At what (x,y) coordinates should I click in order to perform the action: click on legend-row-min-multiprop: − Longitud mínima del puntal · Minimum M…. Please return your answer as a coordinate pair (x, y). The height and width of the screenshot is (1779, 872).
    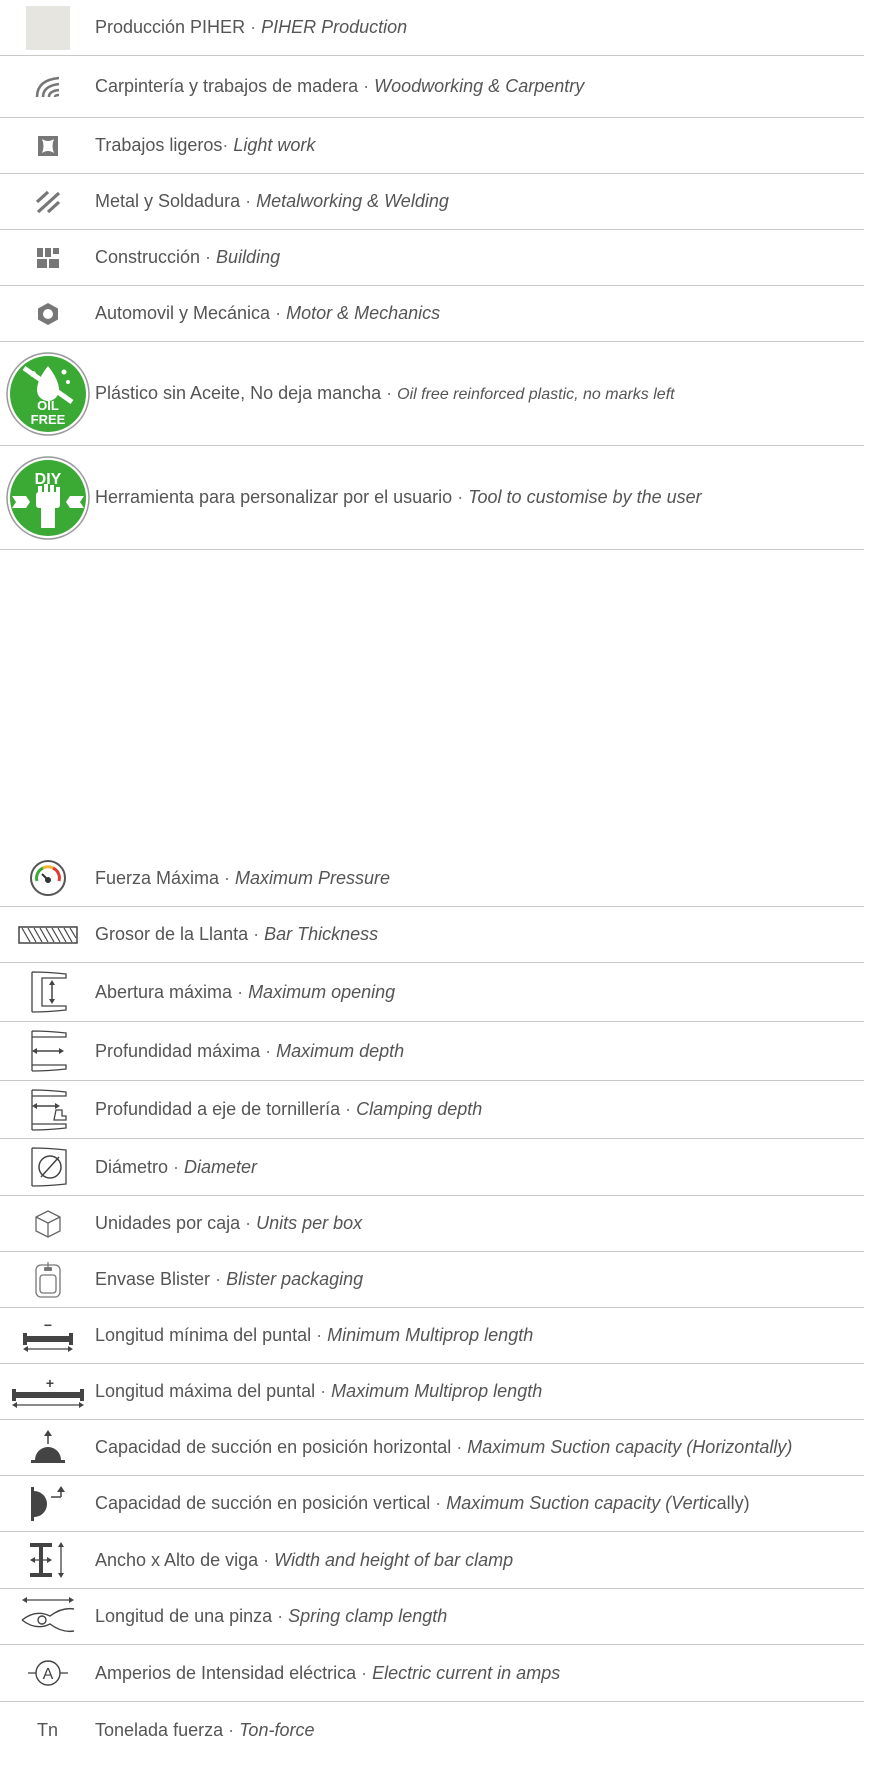
    Looking at the image, I should click on (432, 1336).